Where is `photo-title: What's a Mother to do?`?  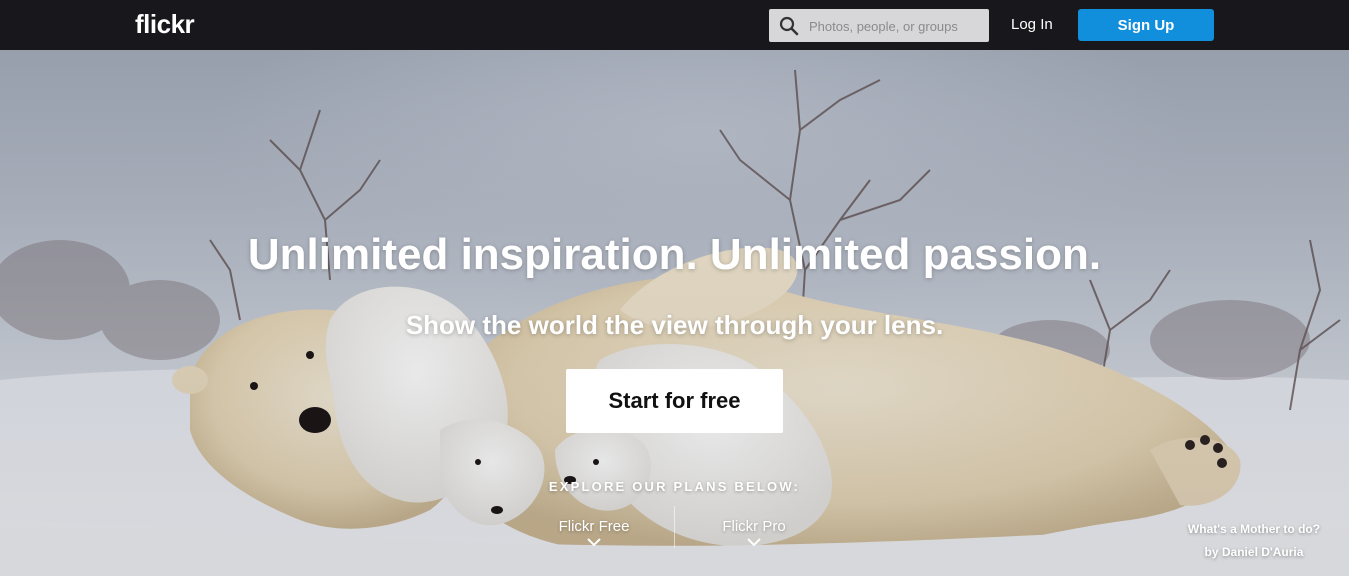 photo-title: What's a Mother to do? is located at coordinates (1254, 529).